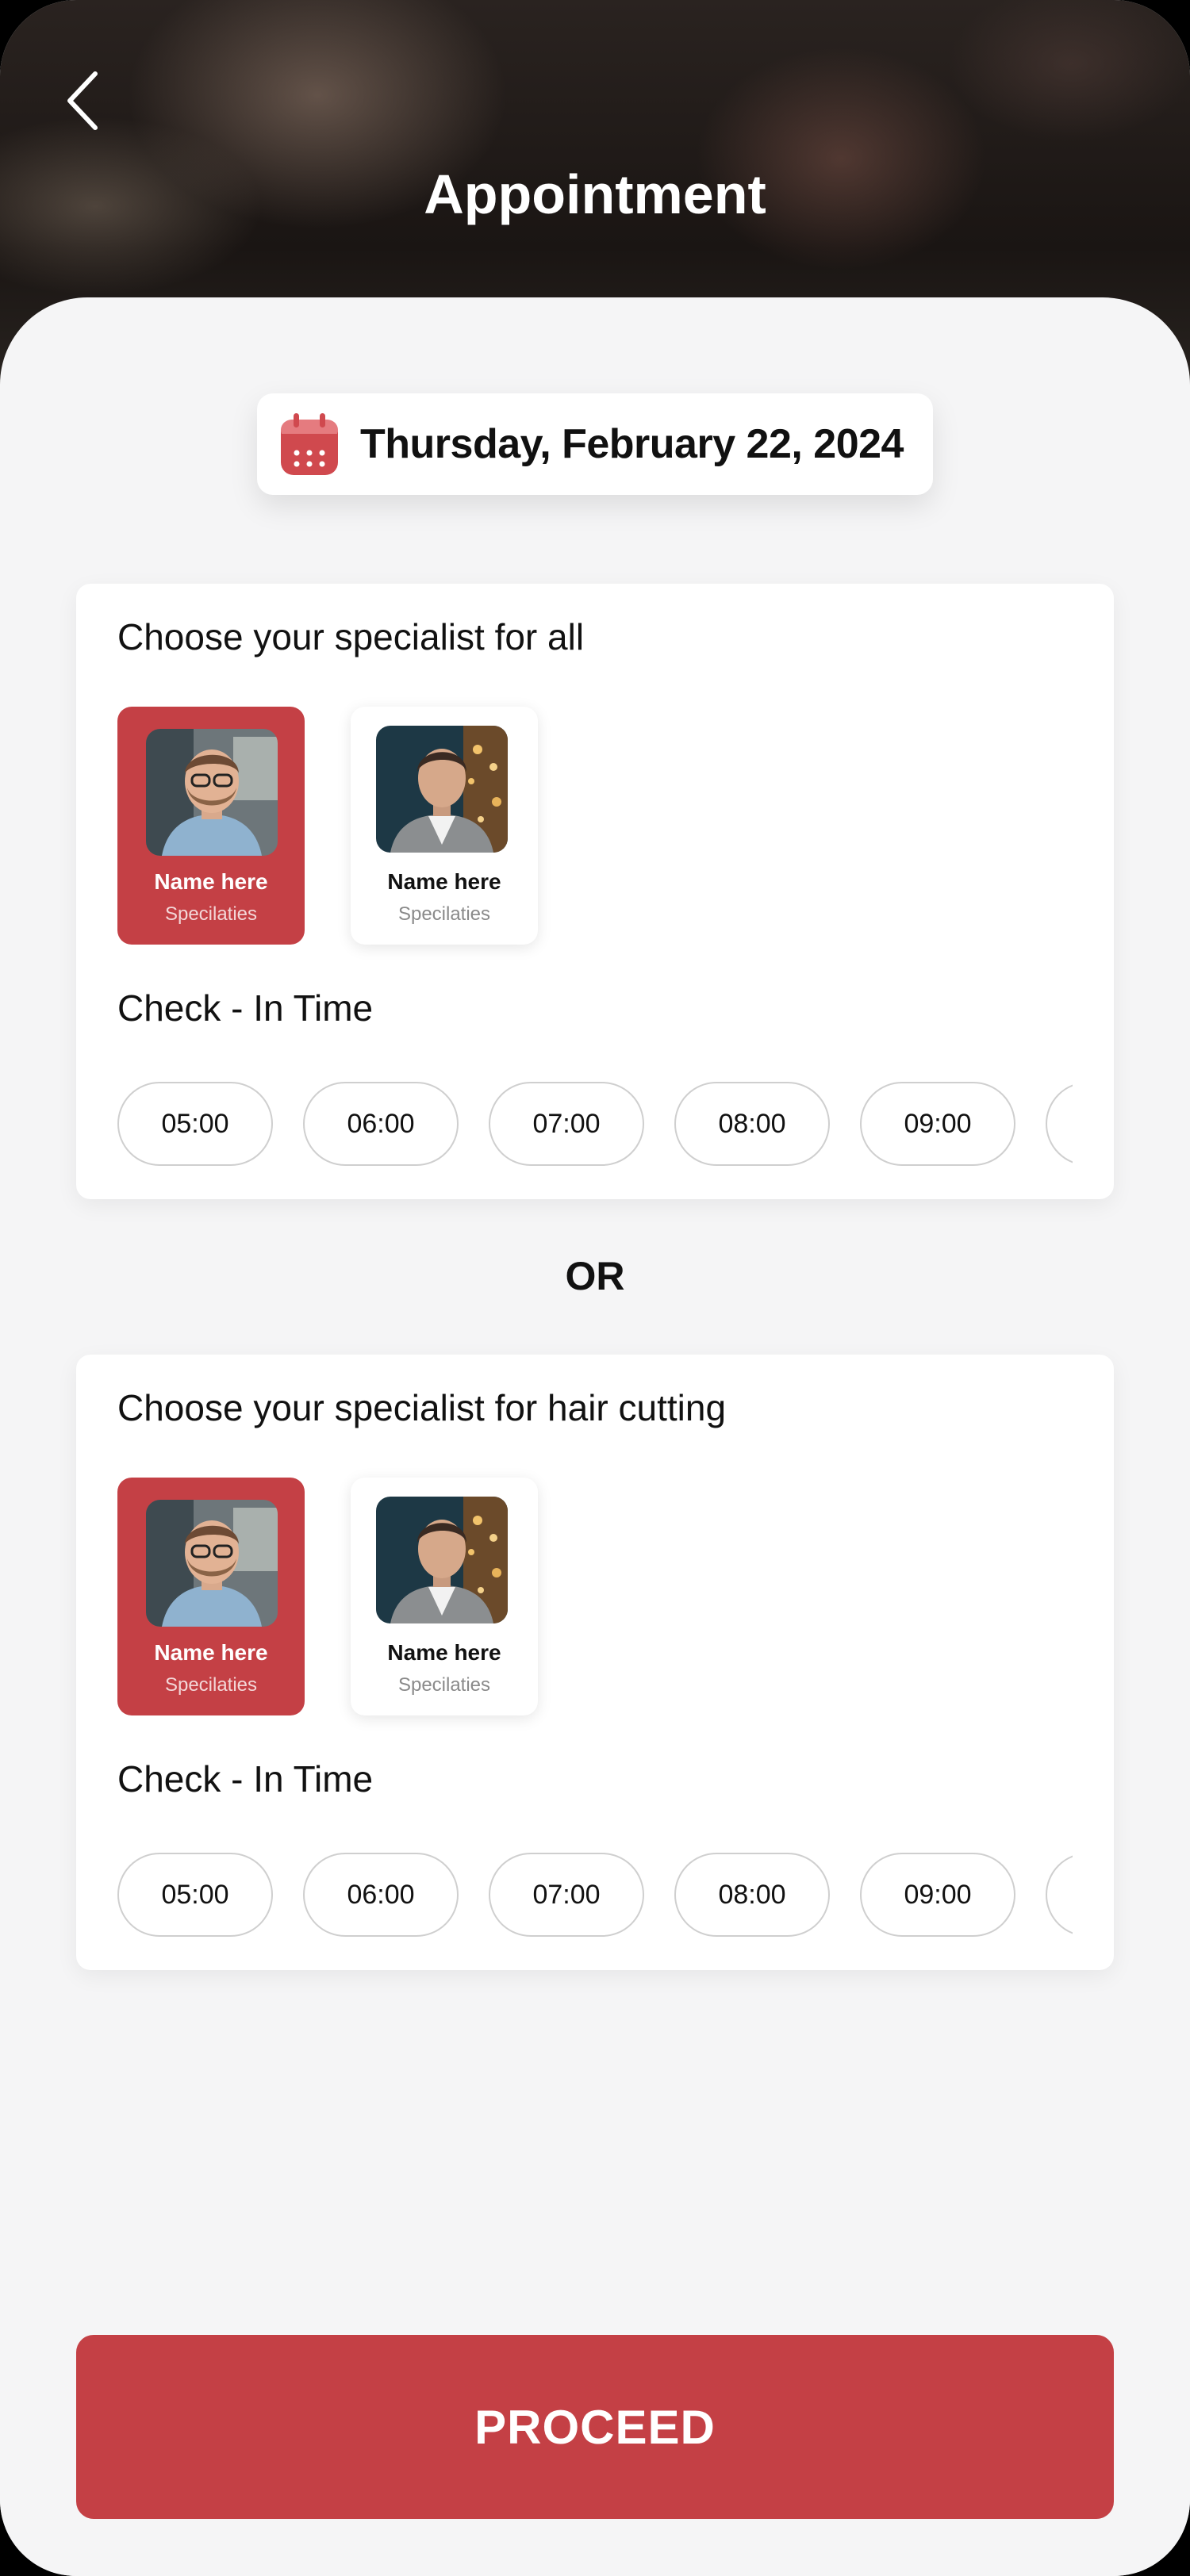 This screenshot has height=2576, width=1190. What do you see at coordinates (595, 194) in the screenshot?
I see `page-title: Appointment` at bounding box center [595, 194].